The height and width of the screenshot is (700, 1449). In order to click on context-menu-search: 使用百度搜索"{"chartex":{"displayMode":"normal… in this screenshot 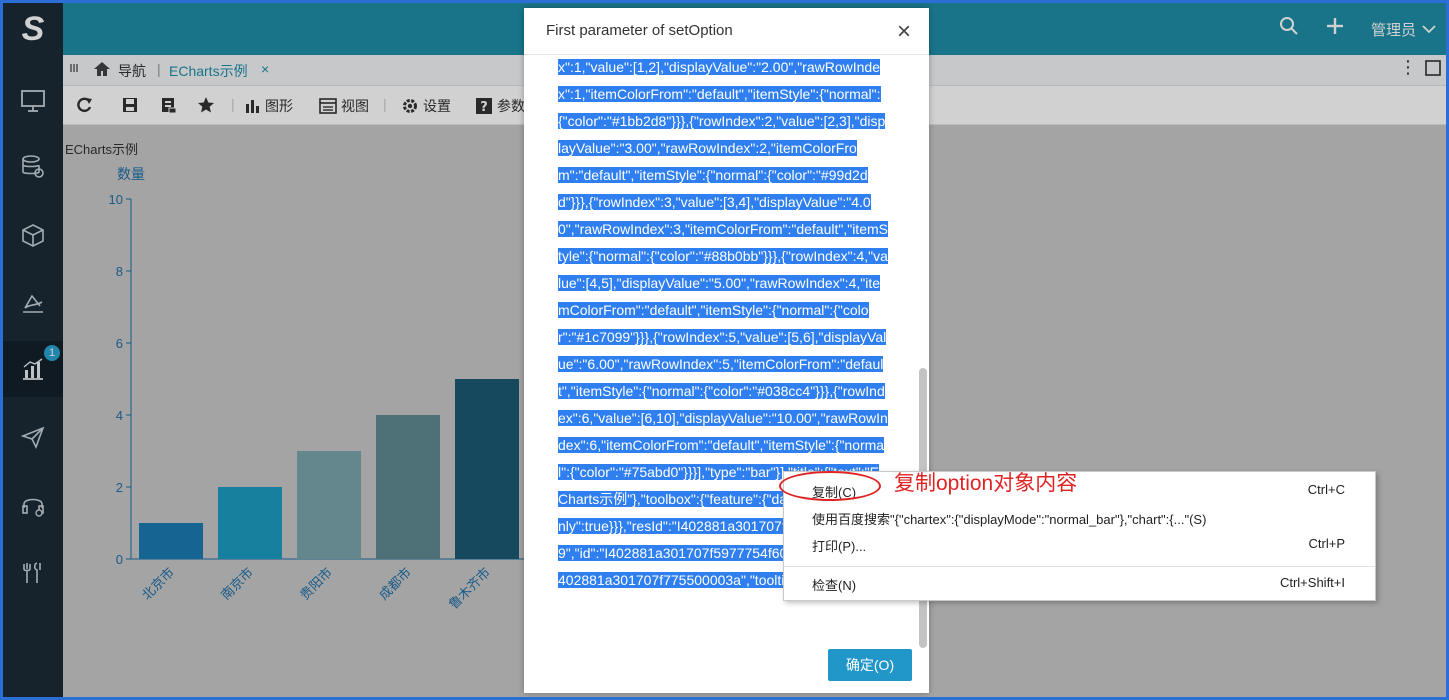, I will do `click(1079, 517)`.